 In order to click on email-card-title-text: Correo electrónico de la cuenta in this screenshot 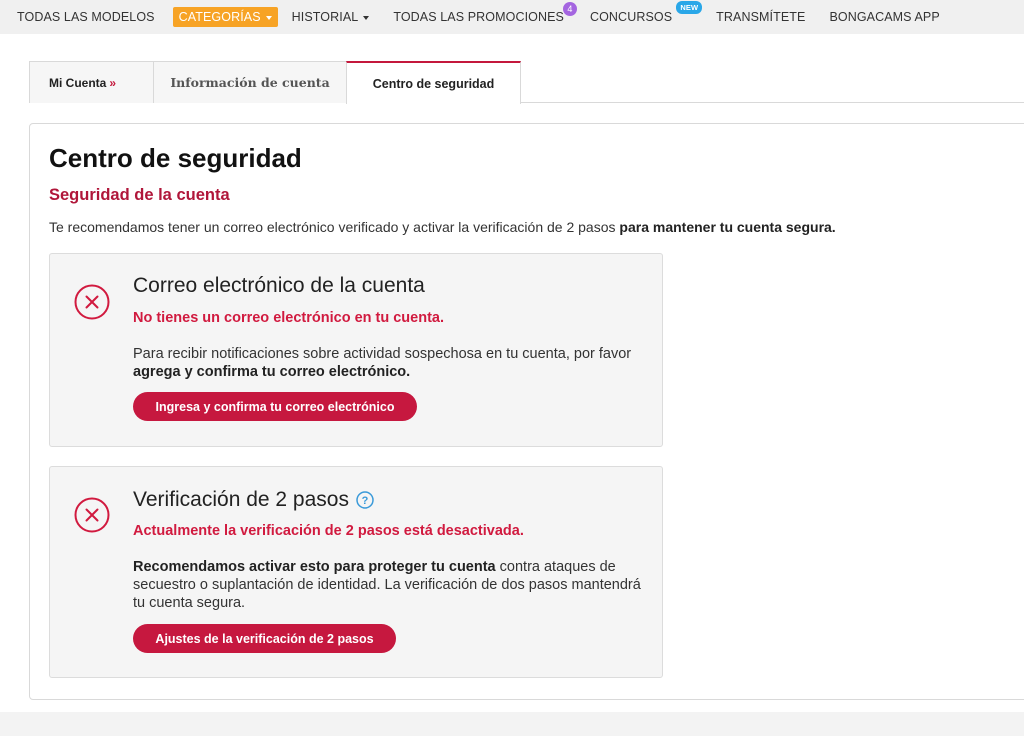, I will do `click(279, 285)`.